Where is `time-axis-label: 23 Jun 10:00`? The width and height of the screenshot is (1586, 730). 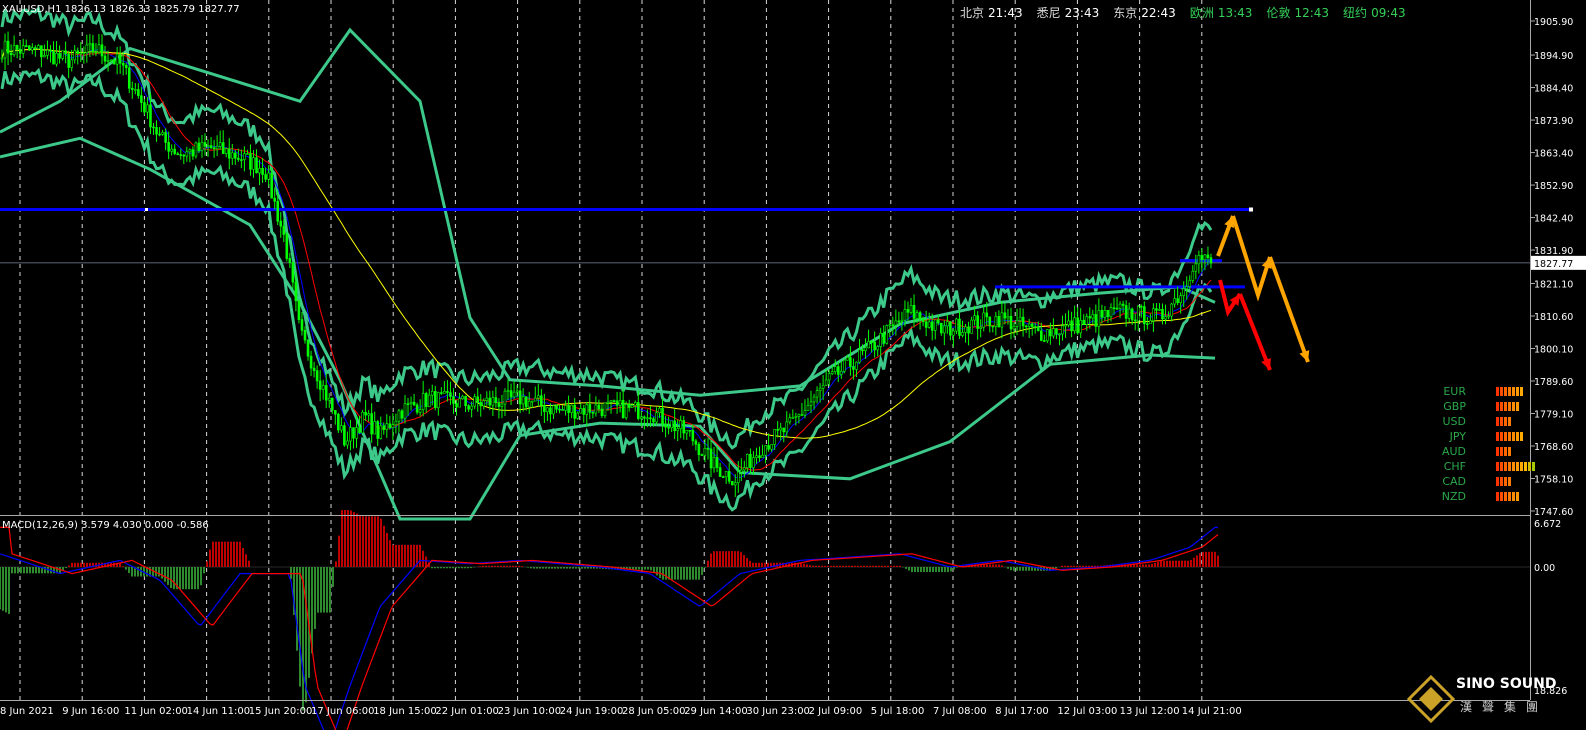 time-axis-label: 23 Jun 10:00 is located at coordinates (530, 711).